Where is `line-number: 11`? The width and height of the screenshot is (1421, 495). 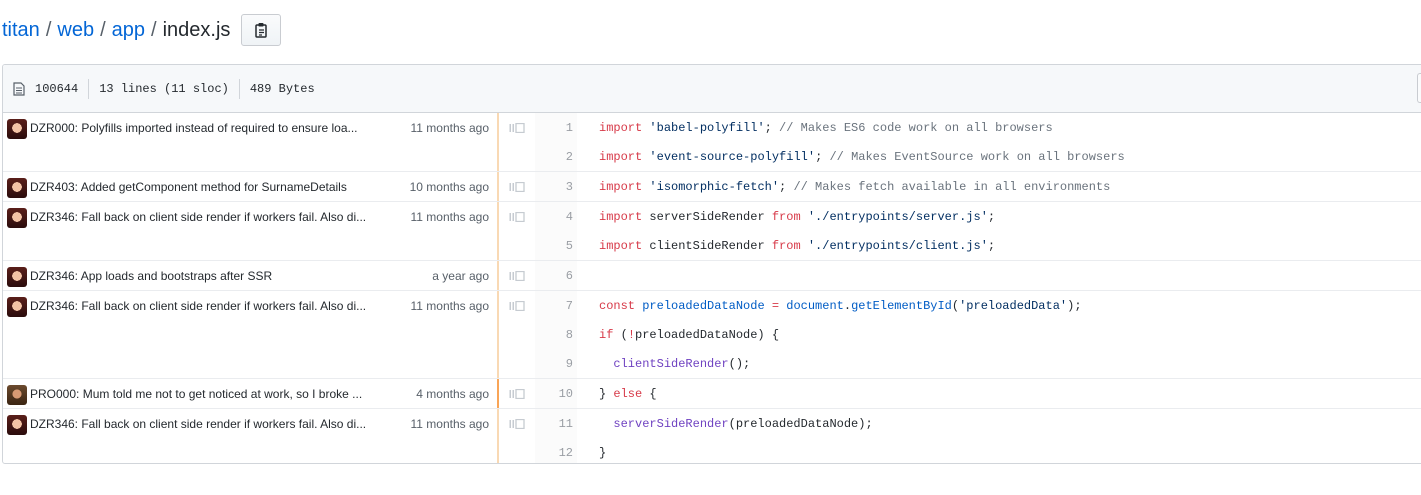 line-number: 11 is located at coordinates (556, 423).